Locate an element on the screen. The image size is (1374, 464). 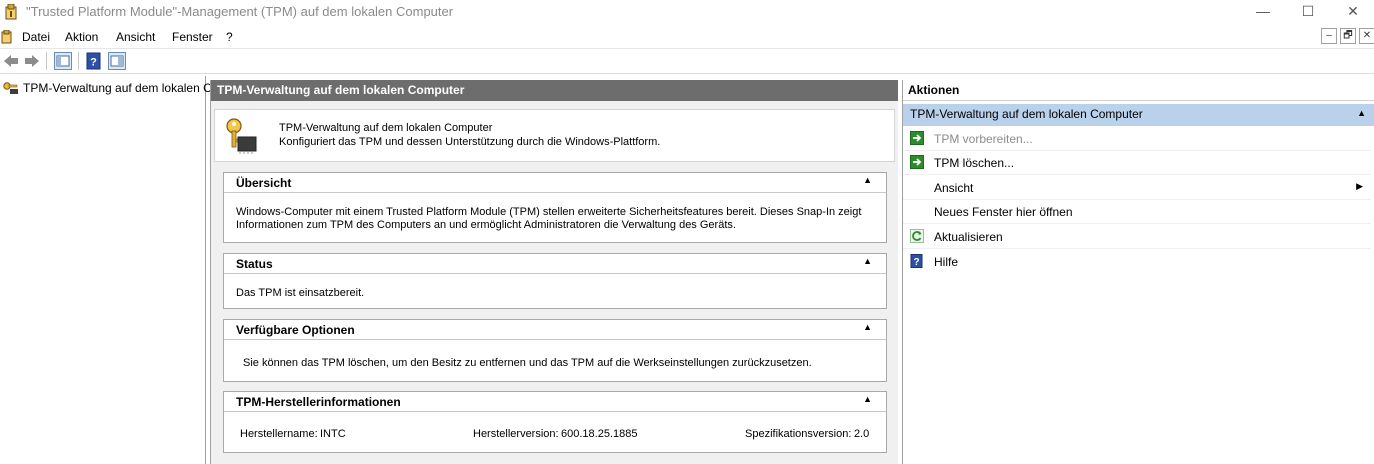
refresh-icon is located at coordinates (917, 236).